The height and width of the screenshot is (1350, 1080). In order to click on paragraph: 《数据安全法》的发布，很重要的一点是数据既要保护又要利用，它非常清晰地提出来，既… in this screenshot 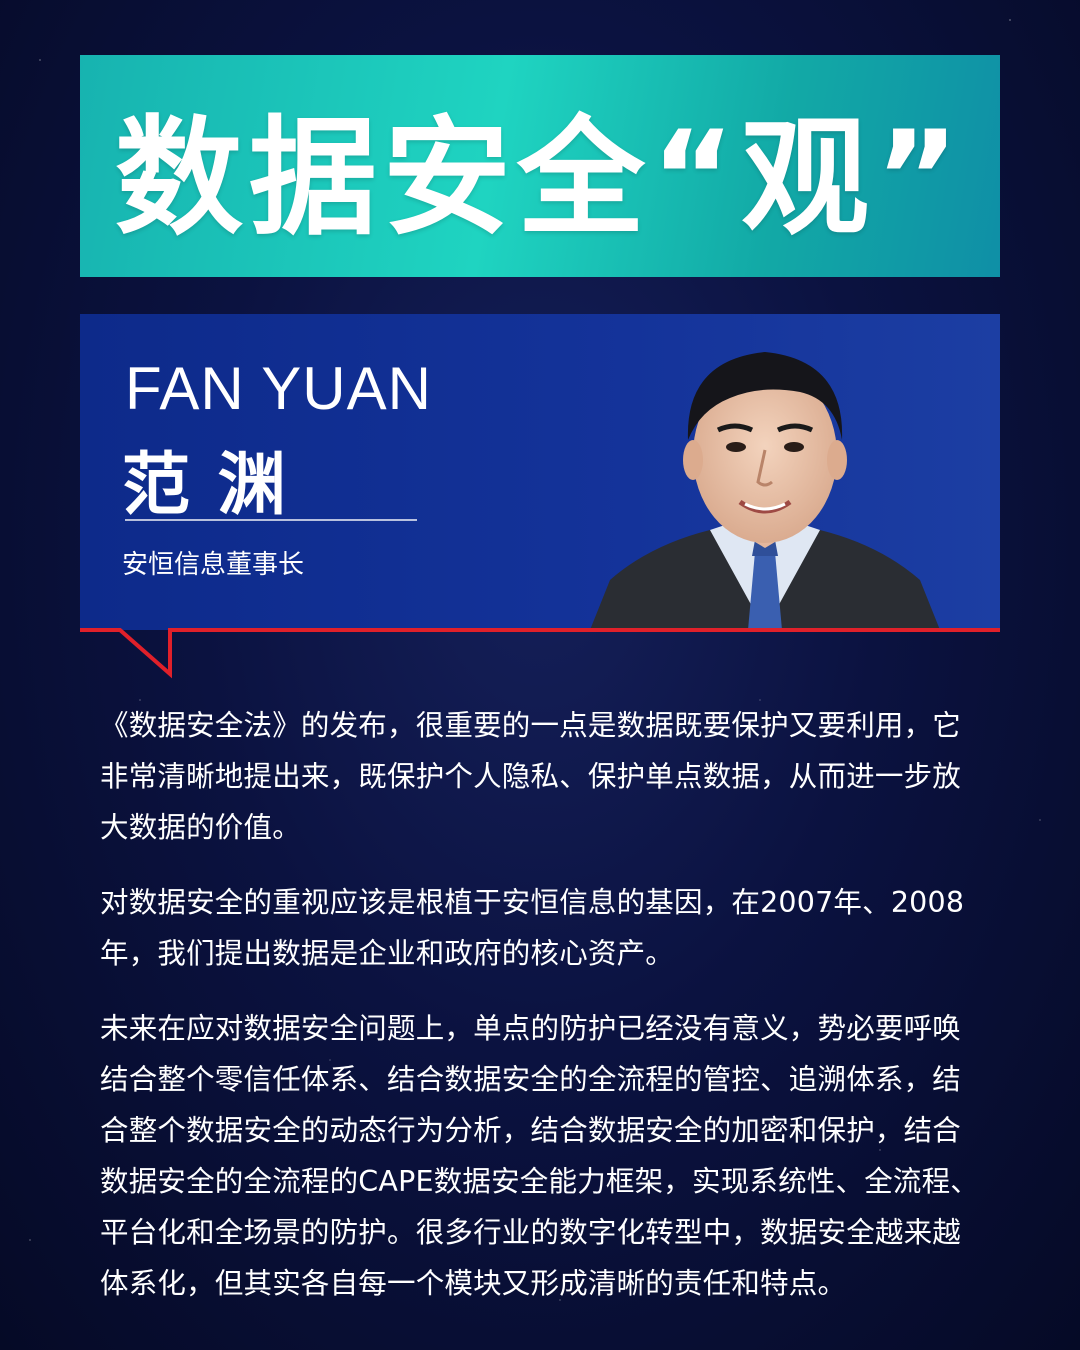, I will do `click(531, 776)`.